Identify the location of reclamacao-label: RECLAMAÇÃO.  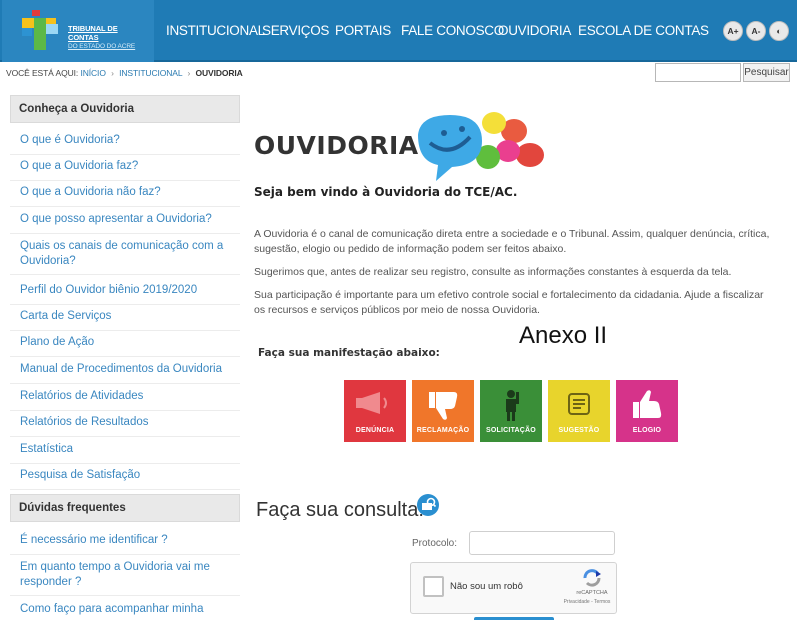
(443, 430).